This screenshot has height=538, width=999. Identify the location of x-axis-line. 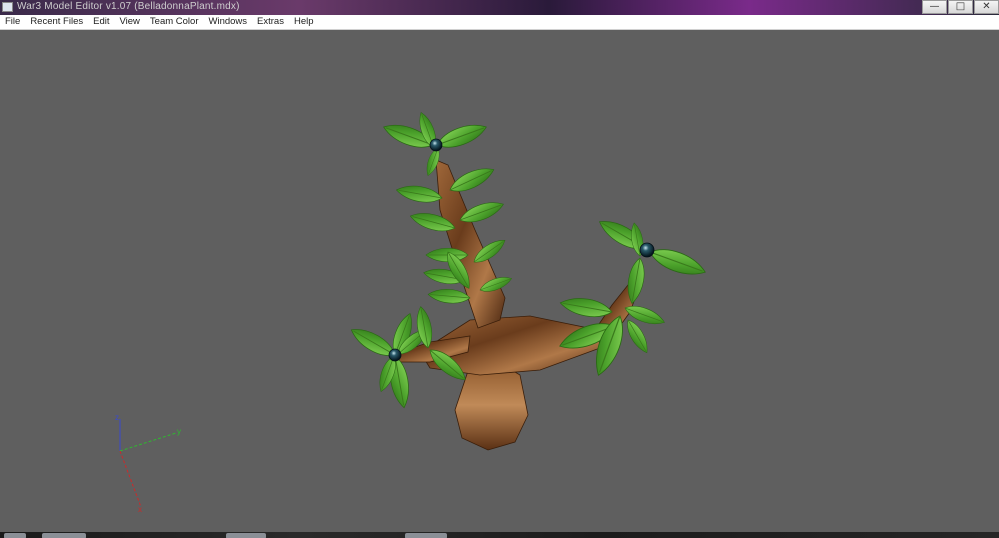
(130, 479).